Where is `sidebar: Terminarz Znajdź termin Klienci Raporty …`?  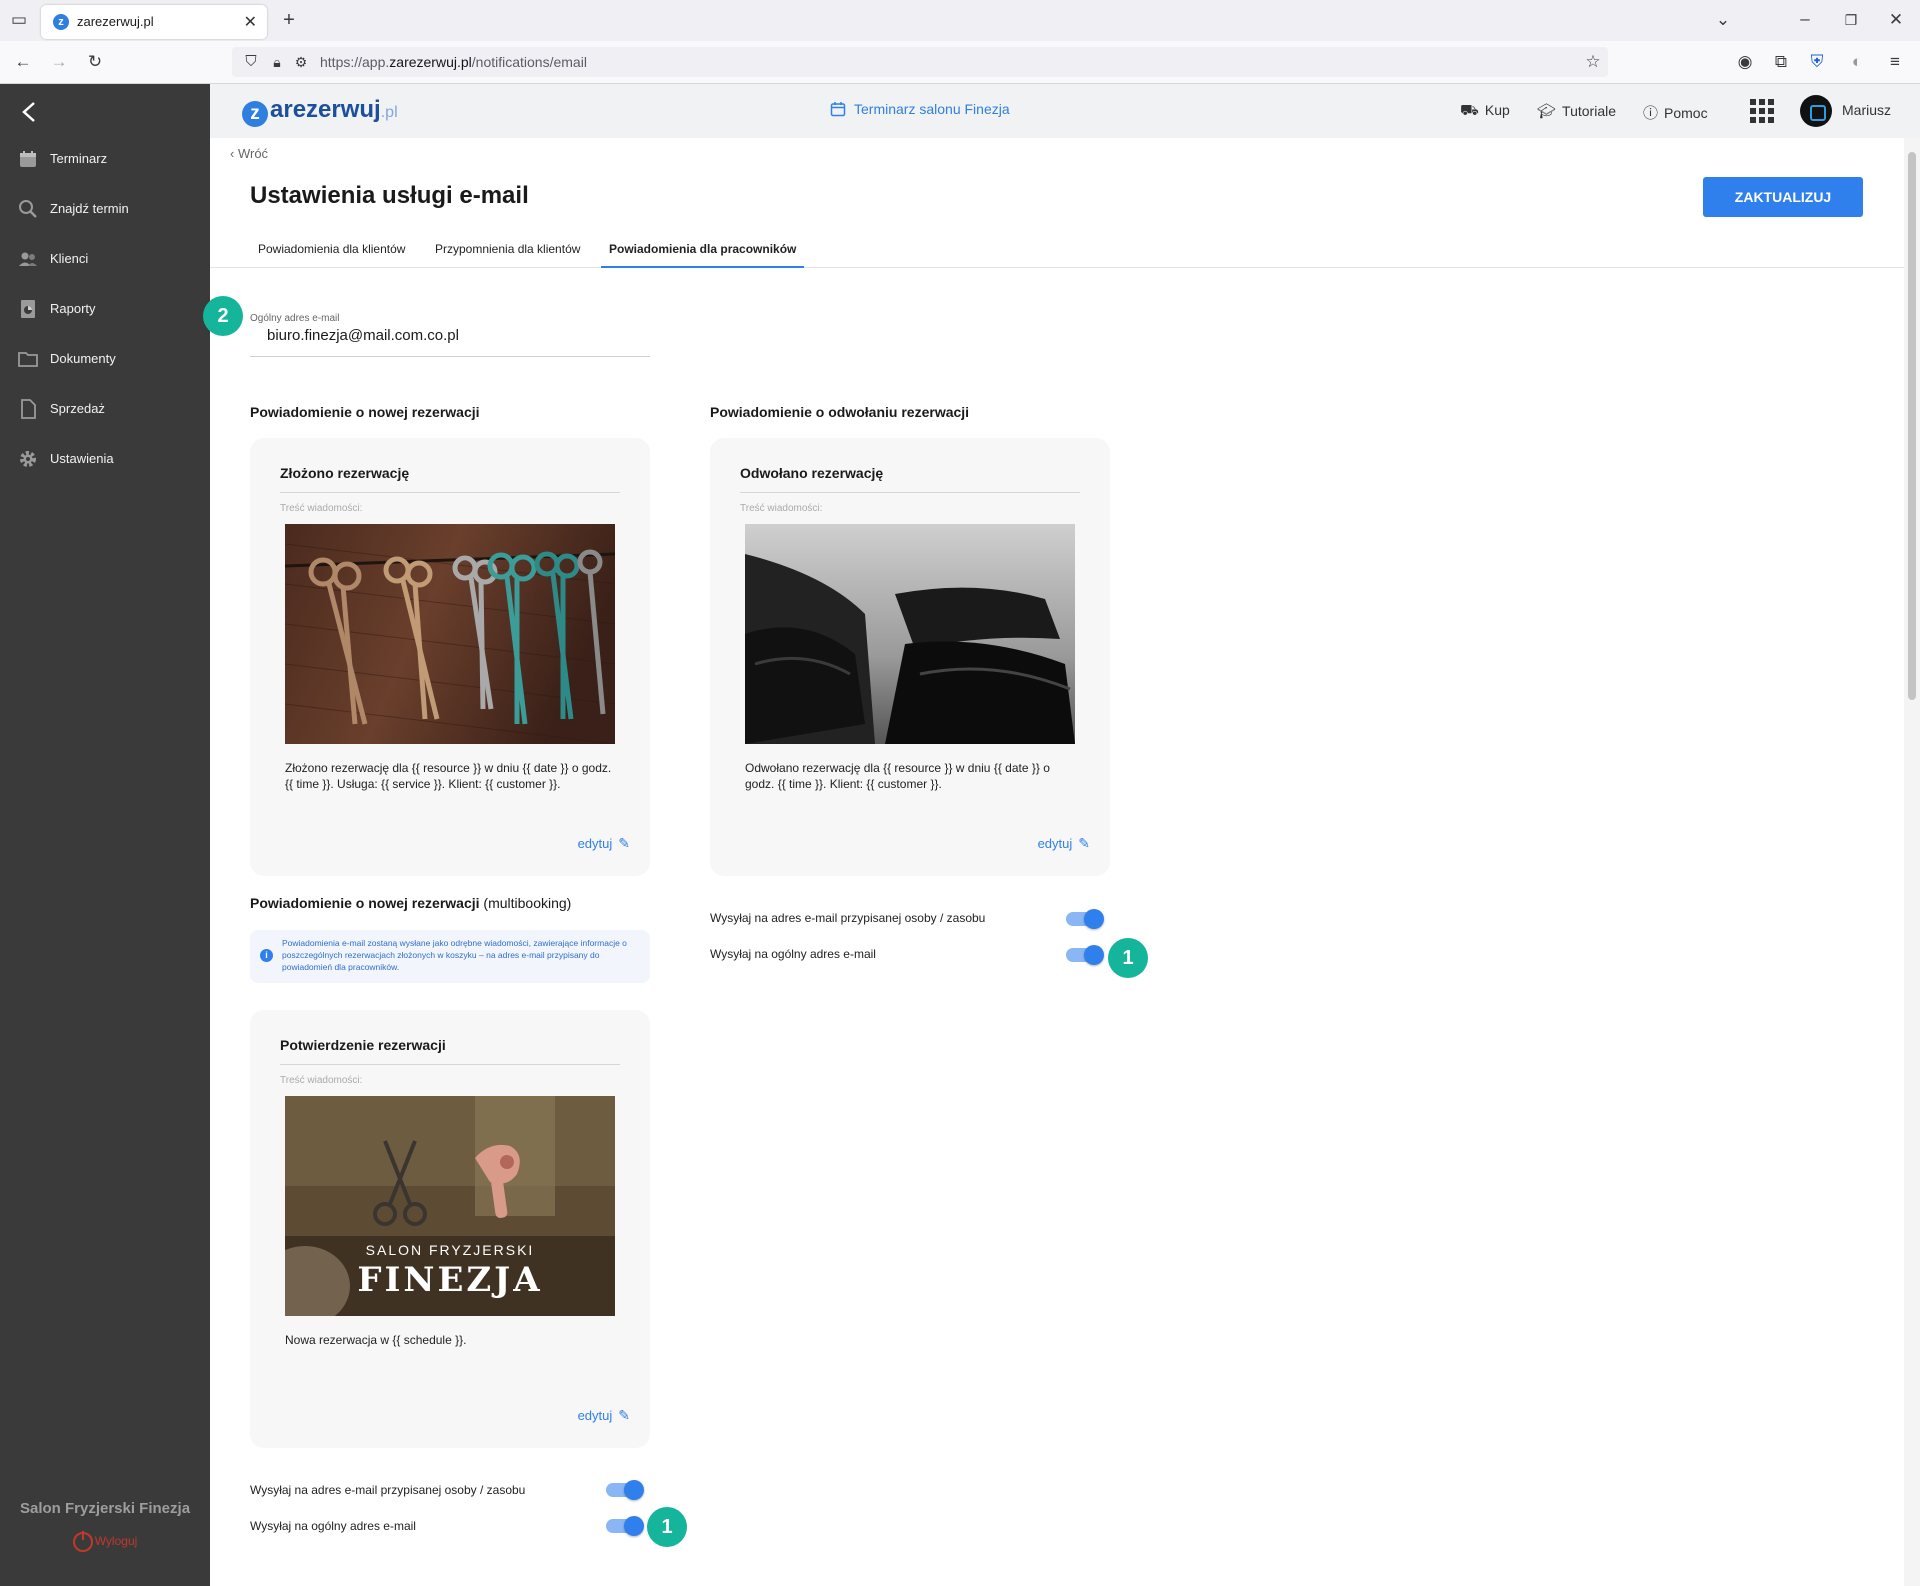 sidebar: Terminarz Znajdź termin Klienci Raporty … is located at coordinates (105, 835).